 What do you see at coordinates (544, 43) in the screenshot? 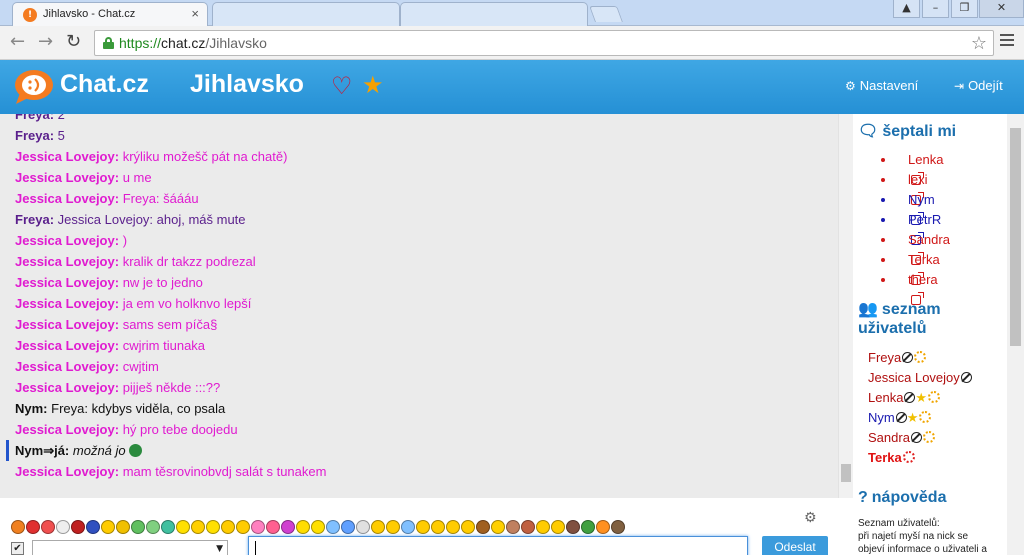
I see `address-bar: https://chat.cz/Jihlavsko ☆` at bounding box center [544, 43].